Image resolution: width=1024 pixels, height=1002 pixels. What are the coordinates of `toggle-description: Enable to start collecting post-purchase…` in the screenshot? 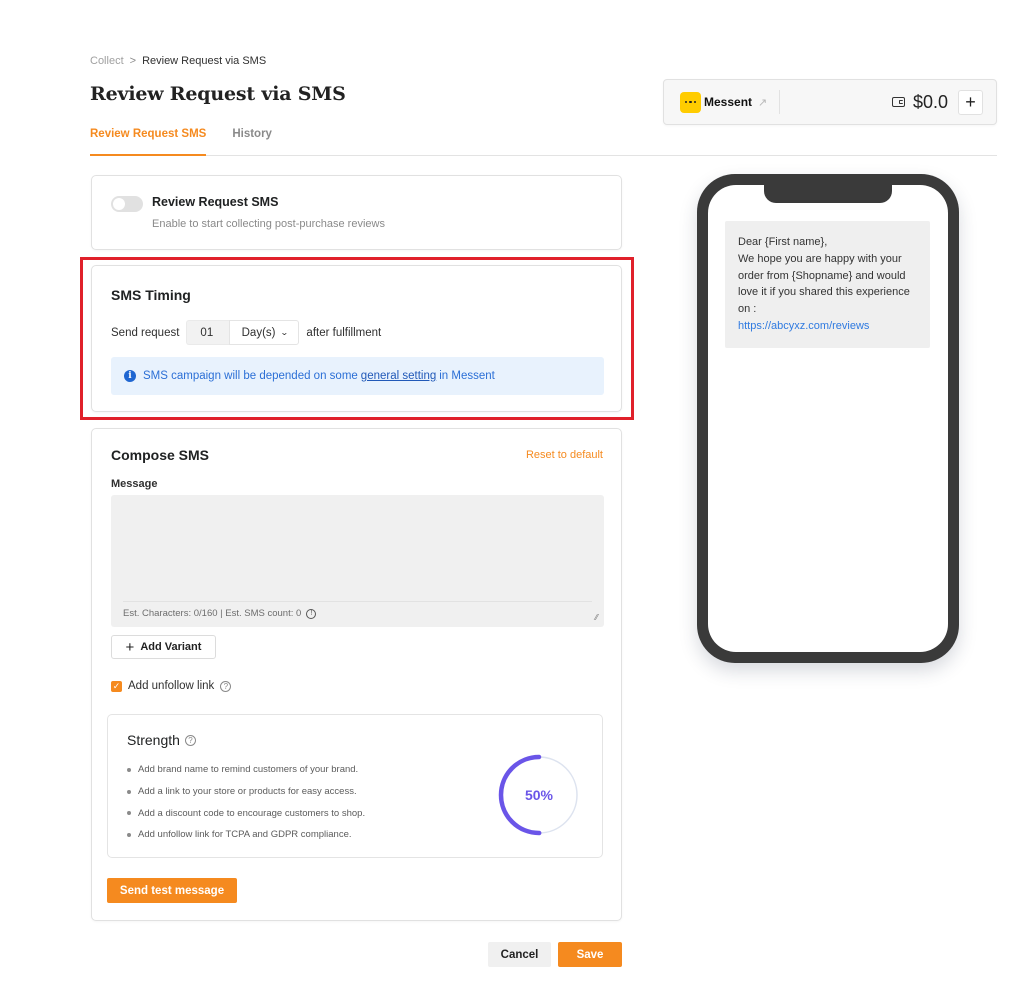 It's located at (268, 224).